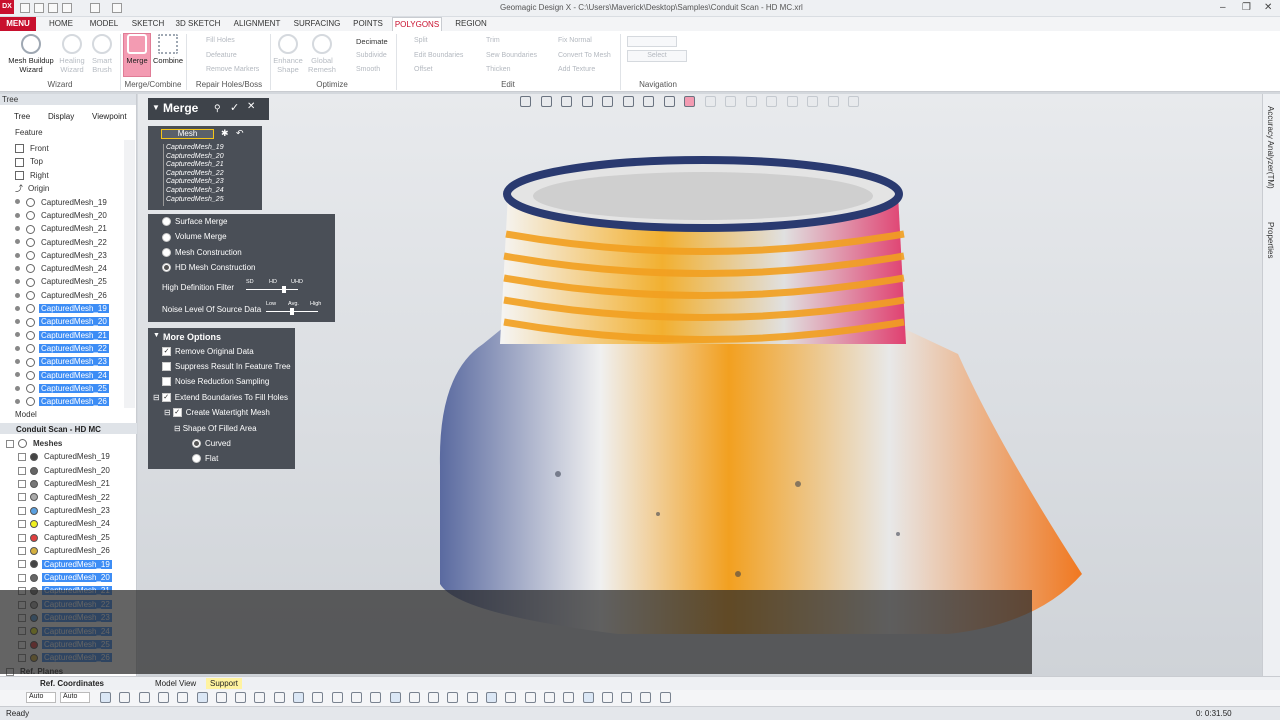 Image resolution: width=1280 pixels, height=720 pixels. What do you see at coordinates (652, 41) in the screenshot?
I see `navigation-dropdown` at bounding box center [652, 41].